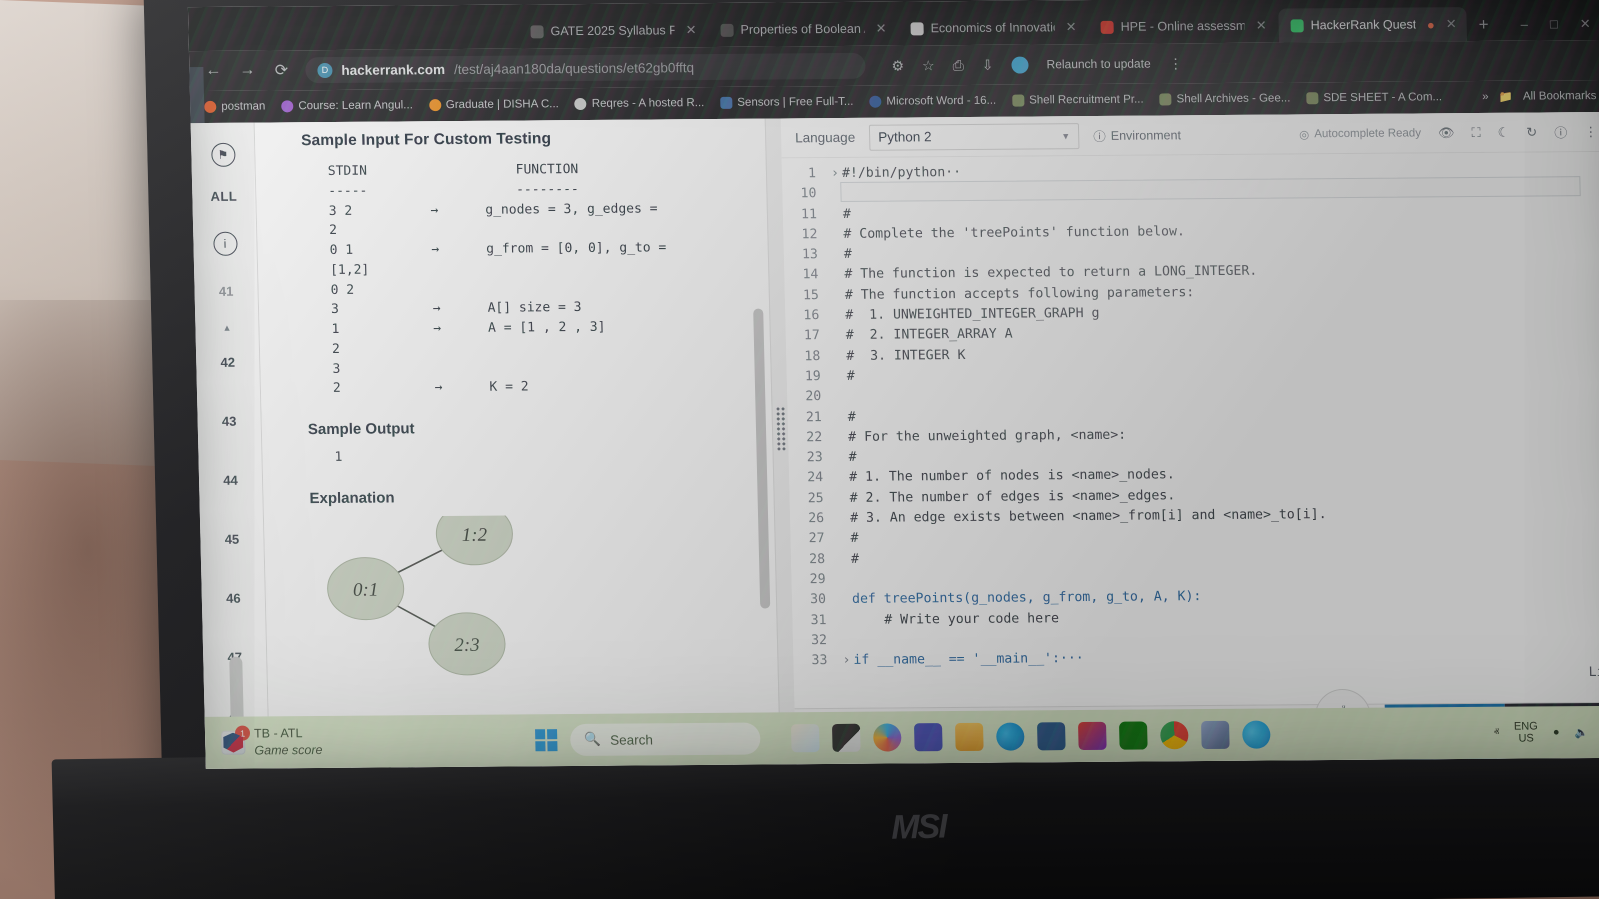 This screenshot has height=899, width=1599. I want to click on microsoft-store-icon, so click(1051, 736).